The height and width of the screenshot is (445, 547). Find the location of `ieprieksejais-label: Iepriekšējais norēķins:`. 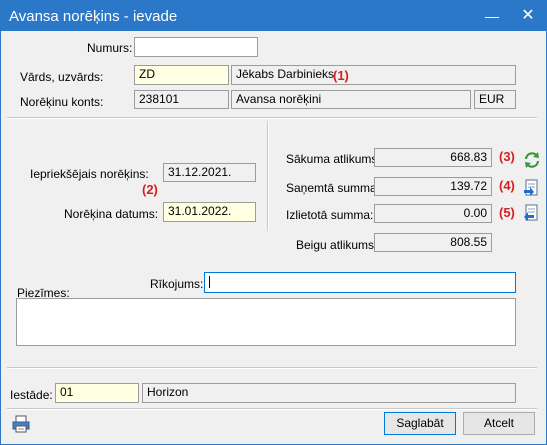

ieprieksejais-label: Iepriekšējais norēķins: is located at coordinates (89, 174).